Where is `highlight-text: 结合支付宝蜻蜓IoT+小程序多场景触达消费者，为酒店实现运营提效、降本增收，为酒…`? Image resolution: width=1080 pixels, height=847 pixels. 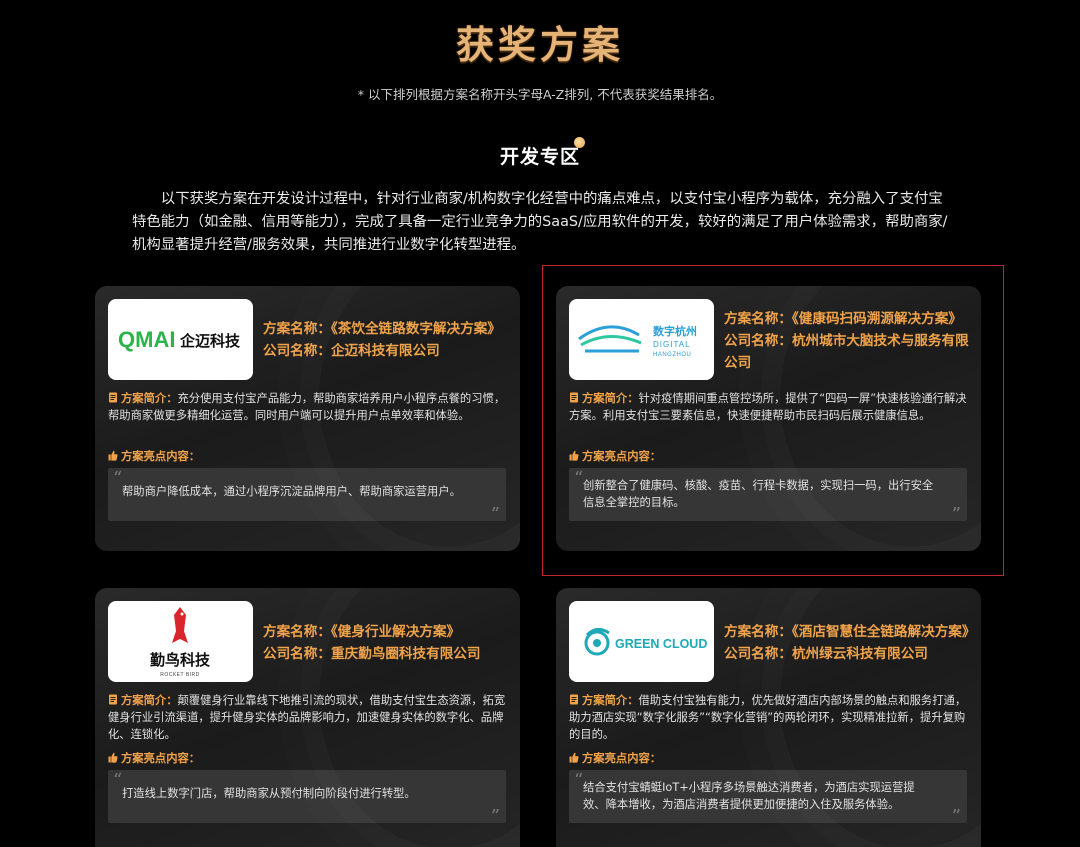
highlight-text: 结合支付宝蜻蜓IoT+小程序多场景触达消费者，为酒店实现运营提效、降本增收，为酒… is located at coordinates (749, 796).